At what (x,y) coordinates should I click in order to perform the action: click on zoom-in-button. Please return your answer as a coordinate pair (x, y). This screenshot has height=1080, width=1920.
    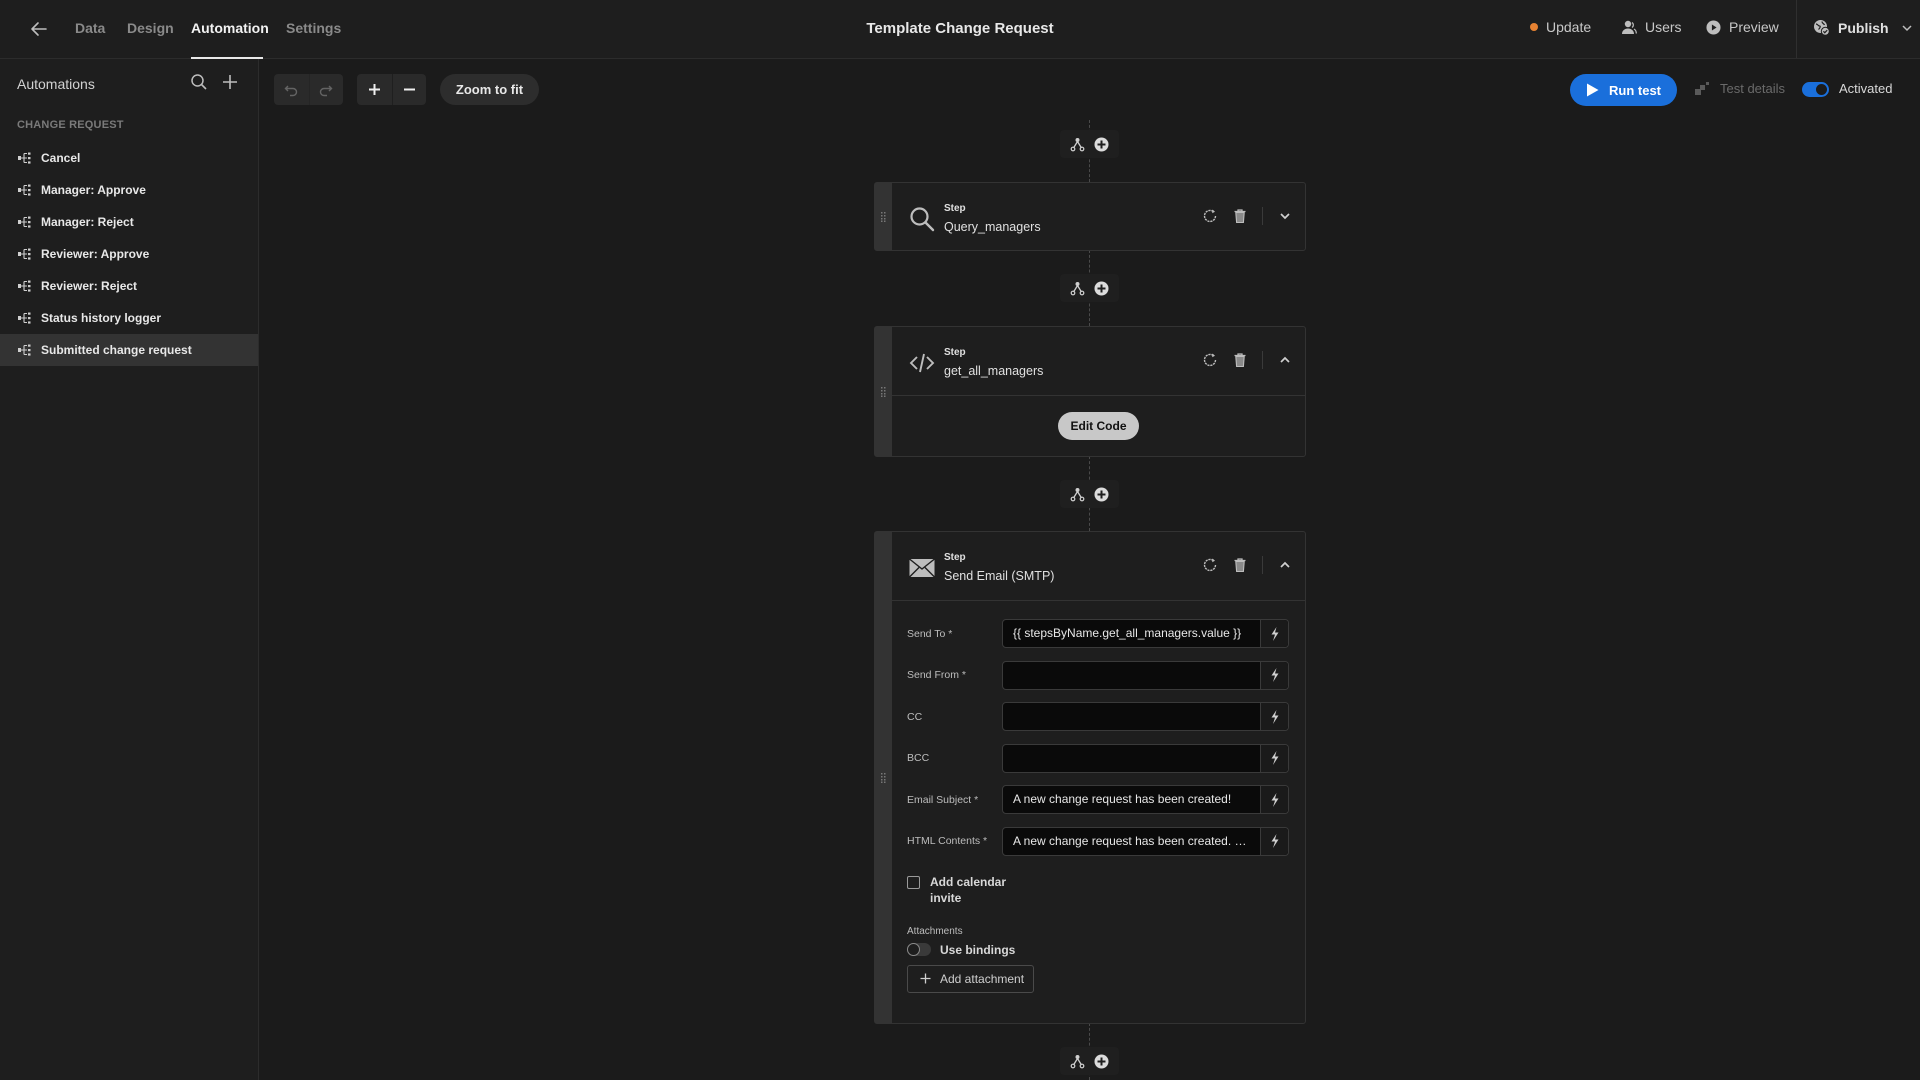
    Looking at the image, I should click on (374, 89).